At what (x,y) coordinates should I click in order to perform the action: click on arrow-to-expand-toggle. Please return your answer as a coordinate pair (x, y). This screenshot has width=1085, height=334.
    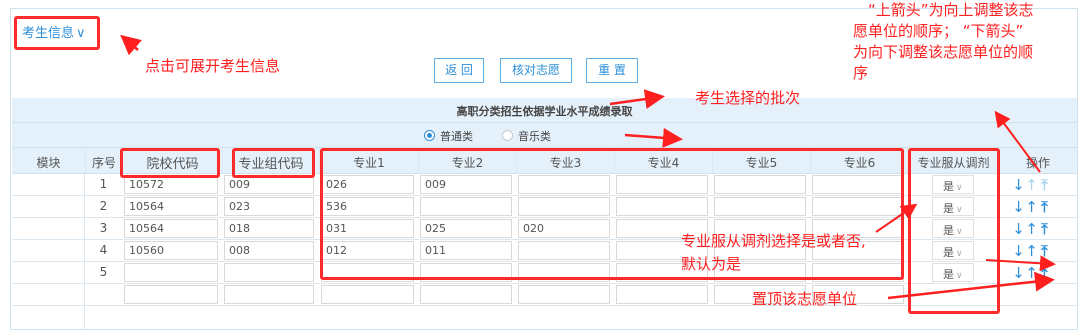
    Looking at the image, I should click on (131, 45).